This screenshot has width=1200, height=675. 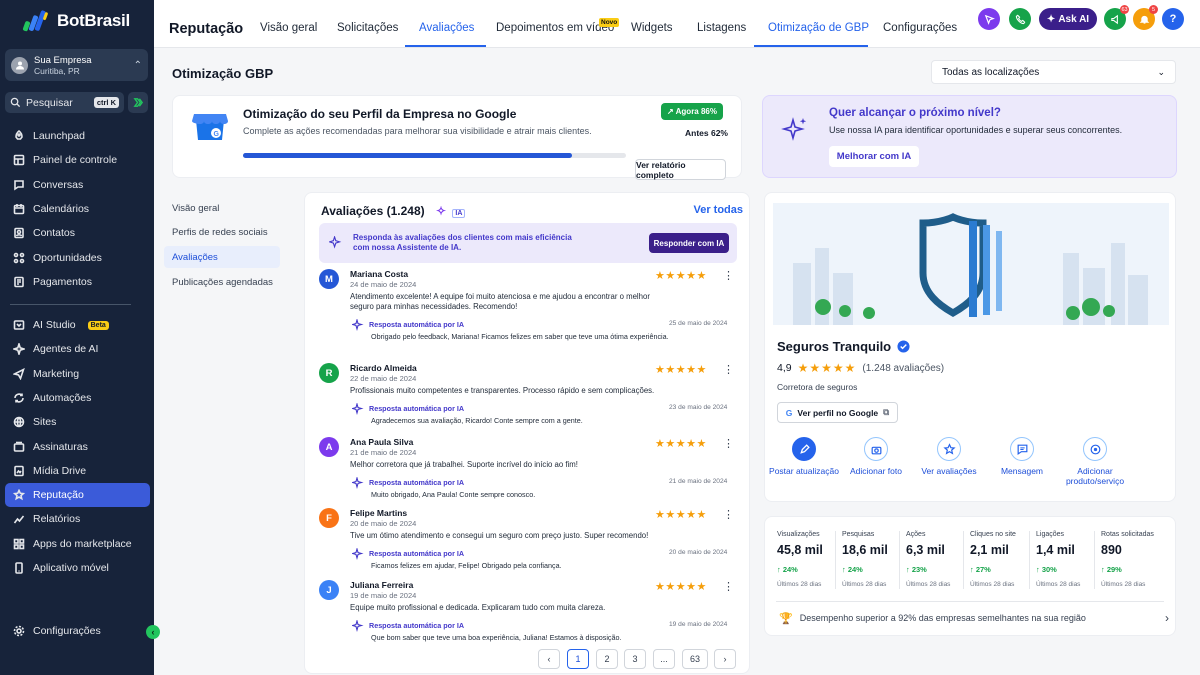 I want to click on rating-value: 4,9, so click(x=784, y=368).